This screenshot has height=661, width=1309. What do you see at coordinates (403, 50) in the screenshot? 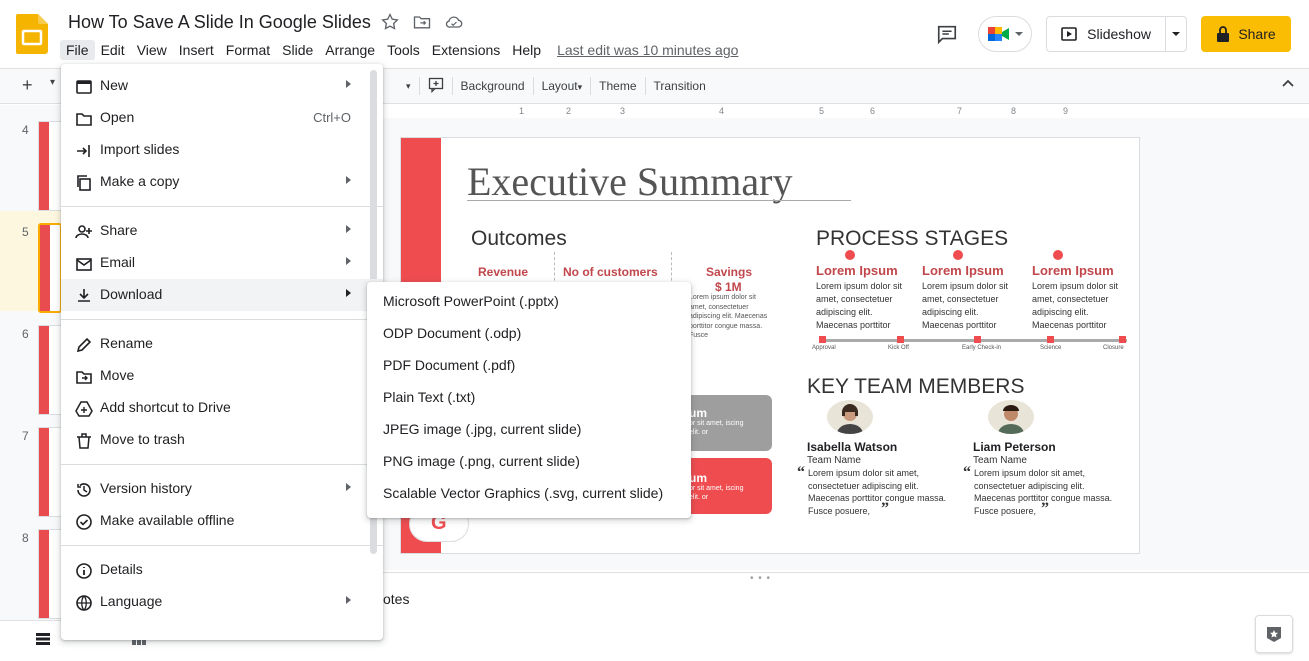
I see `menu-tools: Tools` at bounding box center [403, 50].